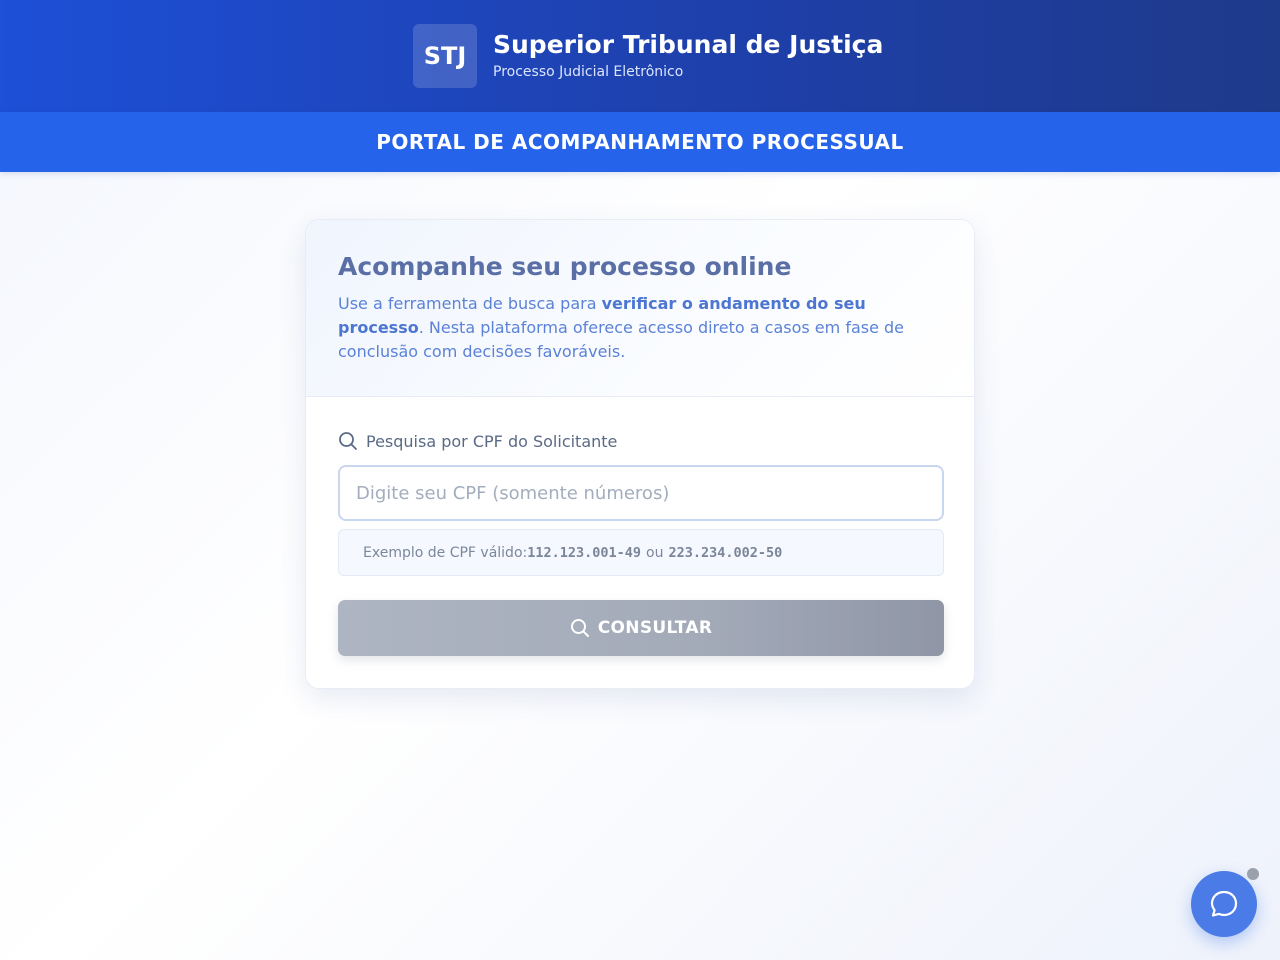  I want to click on consultar-button: CONSULTAR, so click(641, 628).